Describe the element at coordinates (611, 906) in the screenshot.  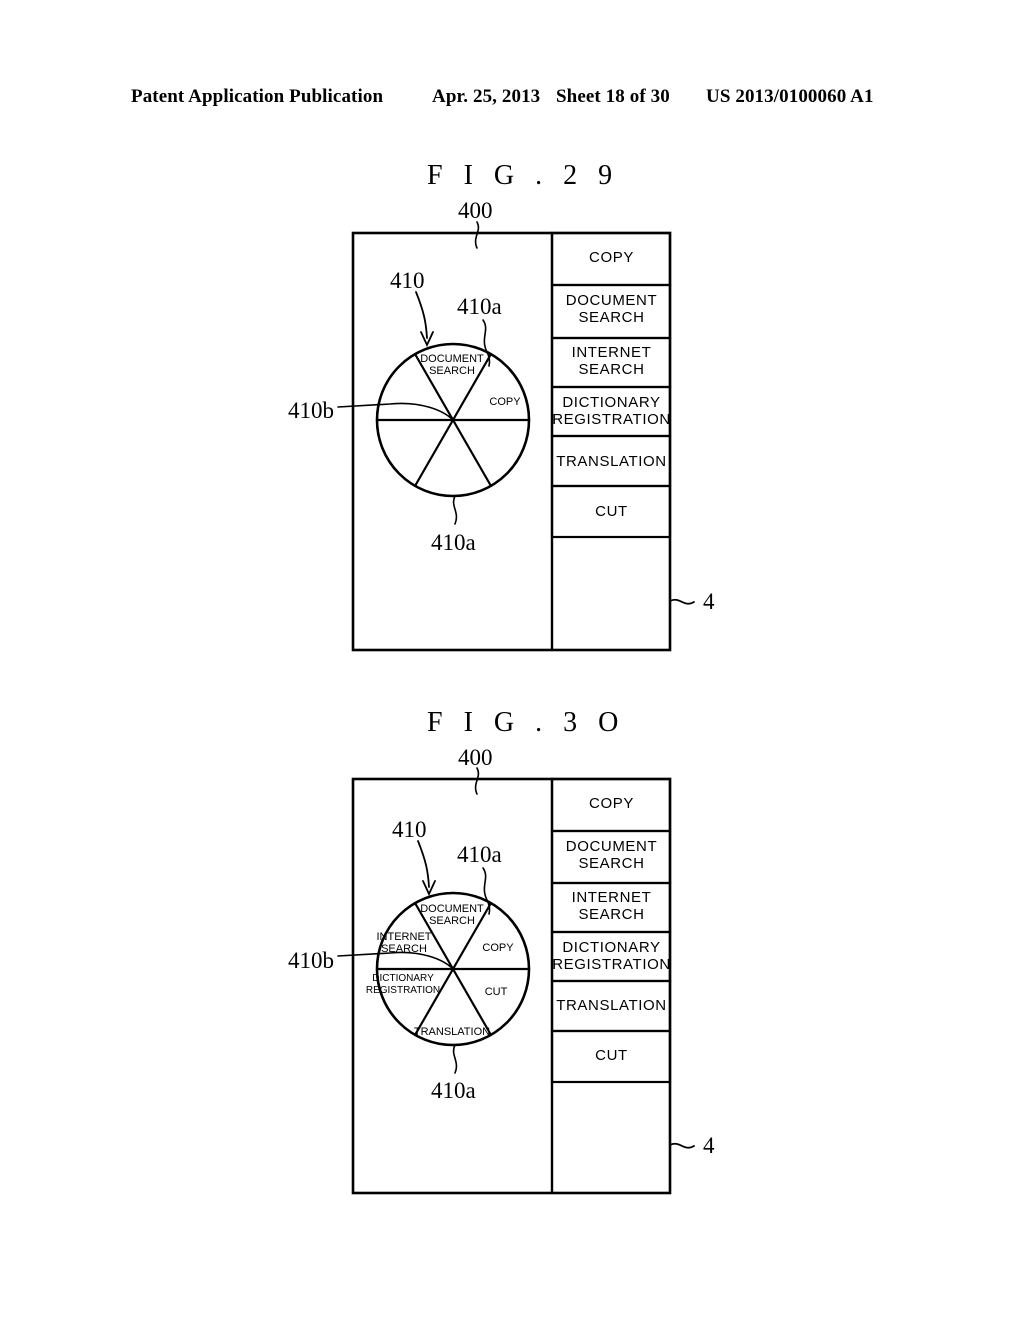
I see `menu-item-internet-search: INTERNET SEARCH` at that location.